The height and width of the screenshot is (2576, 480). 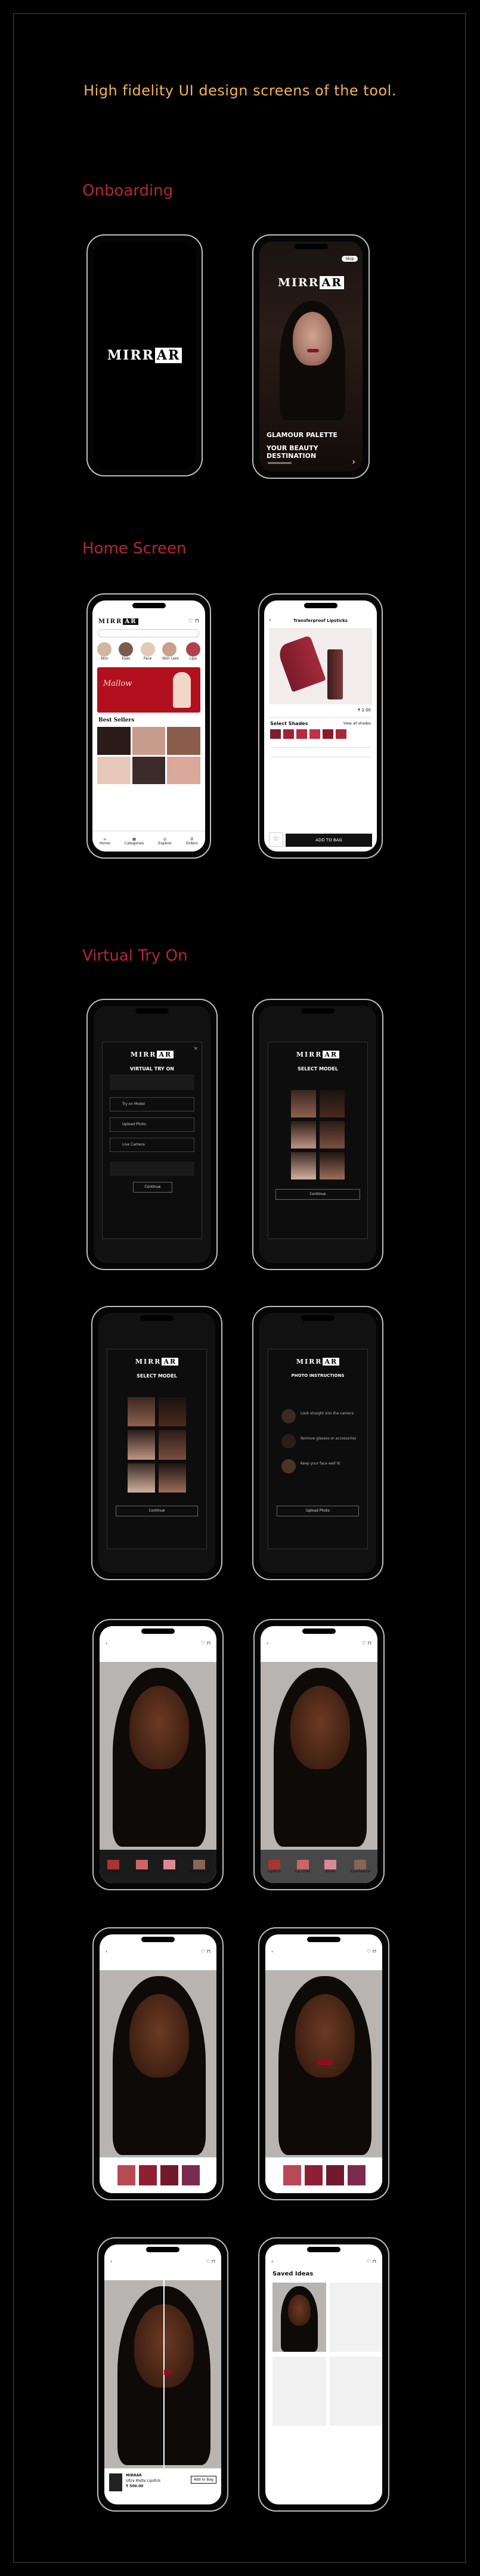 I want to click on next-arrow-icon: ›, so click(x=353, y=462).